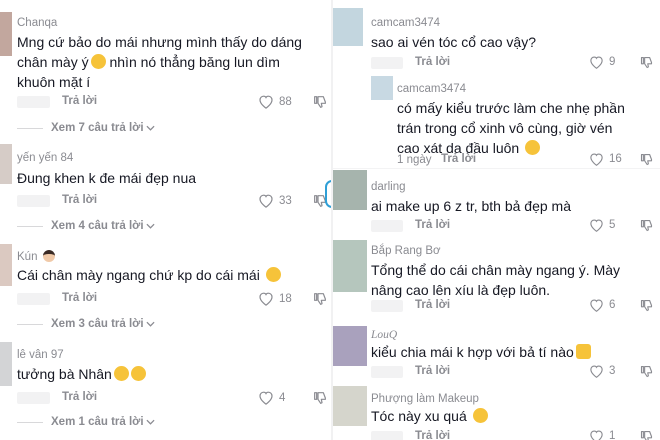 The width and height of the screenshot is (660, 440). I want to click on comment-username: Kún, so click(36, 256).